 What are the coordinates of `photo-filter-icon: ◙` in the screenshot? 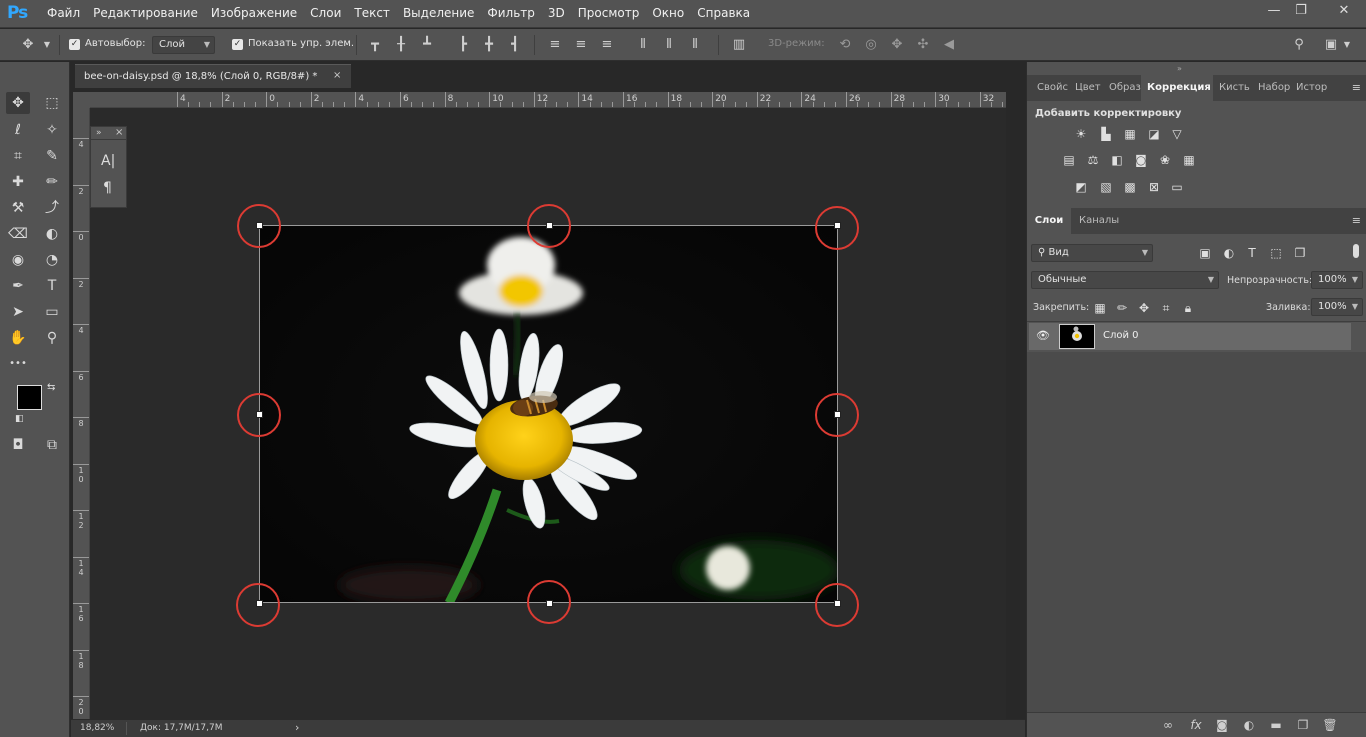 It's located at (1141, 160).